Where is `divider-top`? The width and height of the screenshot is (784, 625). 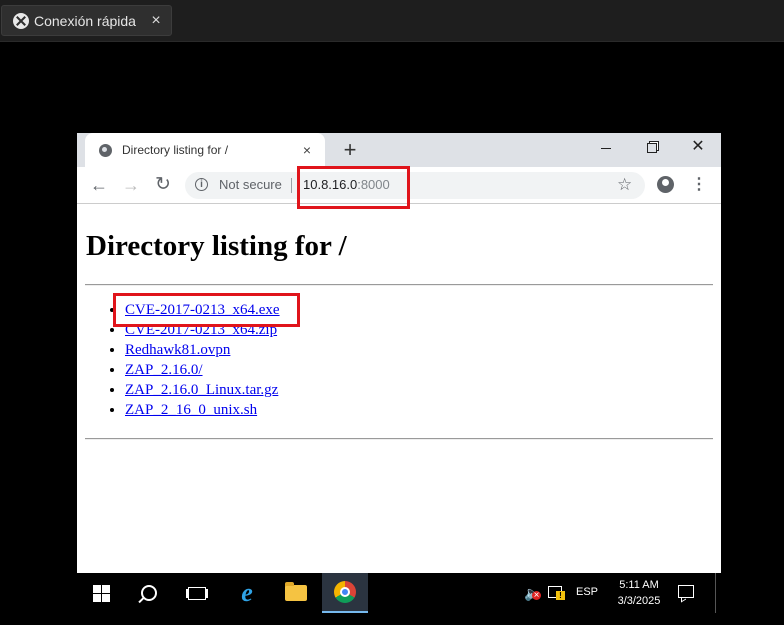 divider-top is located at coordinates (399, 285).